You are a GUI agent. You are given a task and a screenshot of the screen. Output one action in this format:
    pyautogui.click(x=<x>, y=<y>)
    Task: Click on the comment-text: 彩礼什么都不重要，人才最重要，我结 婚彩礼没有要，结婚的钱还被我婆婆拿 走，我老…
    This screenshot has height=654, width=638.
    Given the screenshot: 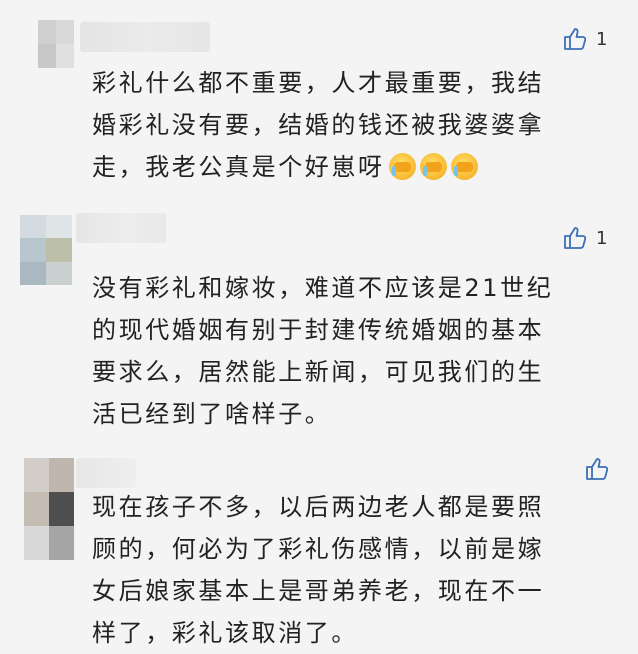 What is the action you would take?
    pyautogui.click(x=318, y=125)
    